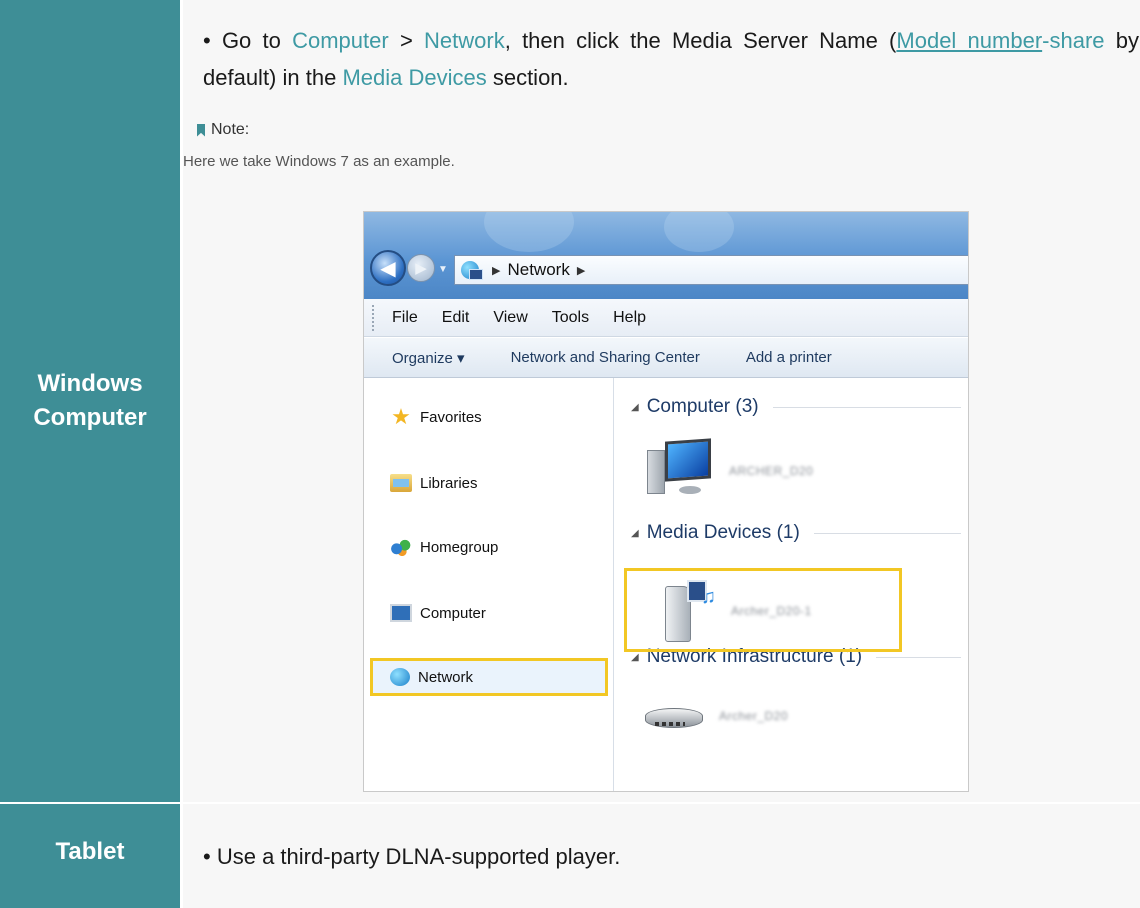 This screenshot has height=908, width=1140. What do you see at coordinates (489, 417) in the screenshot?
I see `nav-item-favorites: ★ Favorites` at bounding box center [489, 417].